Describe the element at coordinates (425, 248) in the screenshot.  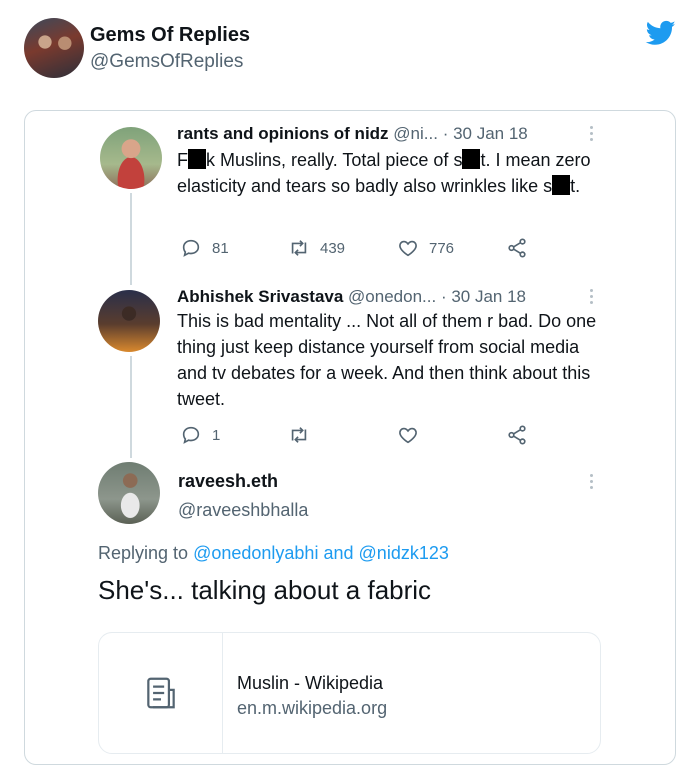
I see `like-button: 776` at that location.